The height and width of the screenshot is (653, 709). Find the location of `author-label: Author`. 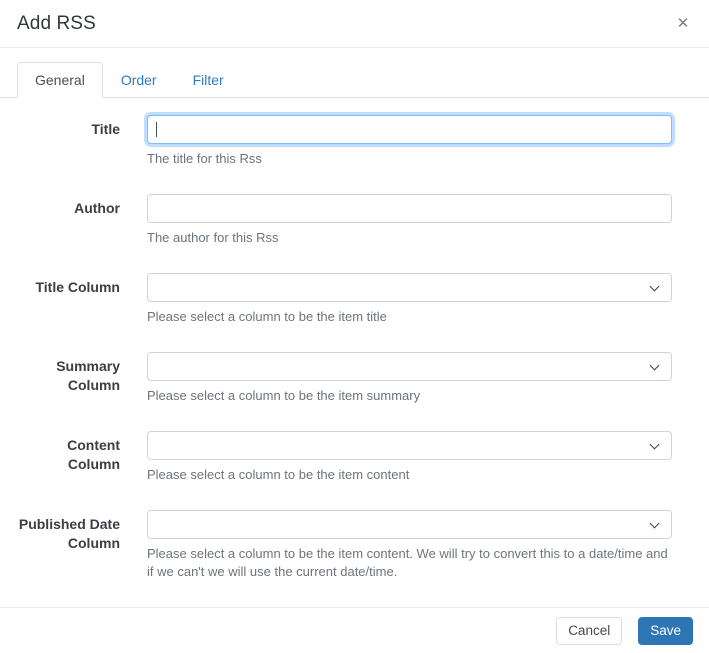

author-label: Author is located at coordinates (97, 208).